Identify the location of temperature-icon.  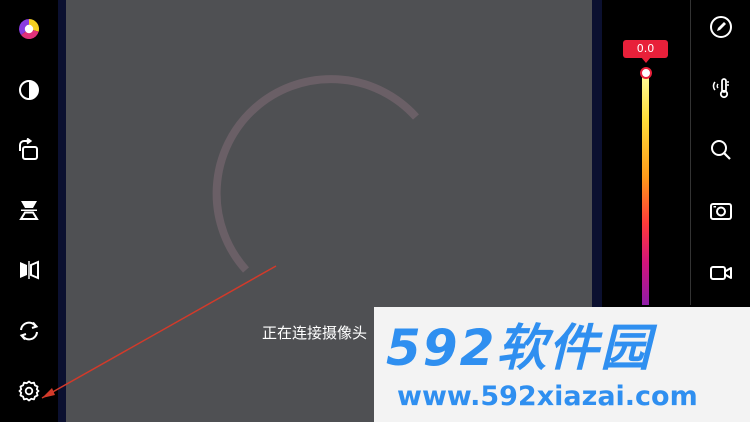
(720, 88).